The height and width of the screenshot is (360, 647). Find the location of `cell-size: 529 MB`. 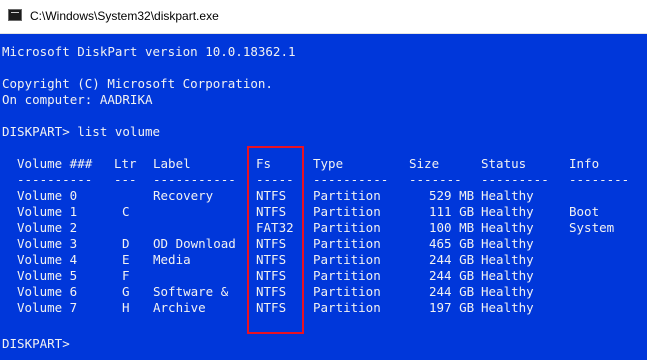

cell-size: 529 MB is located at coordinates (452, 195).